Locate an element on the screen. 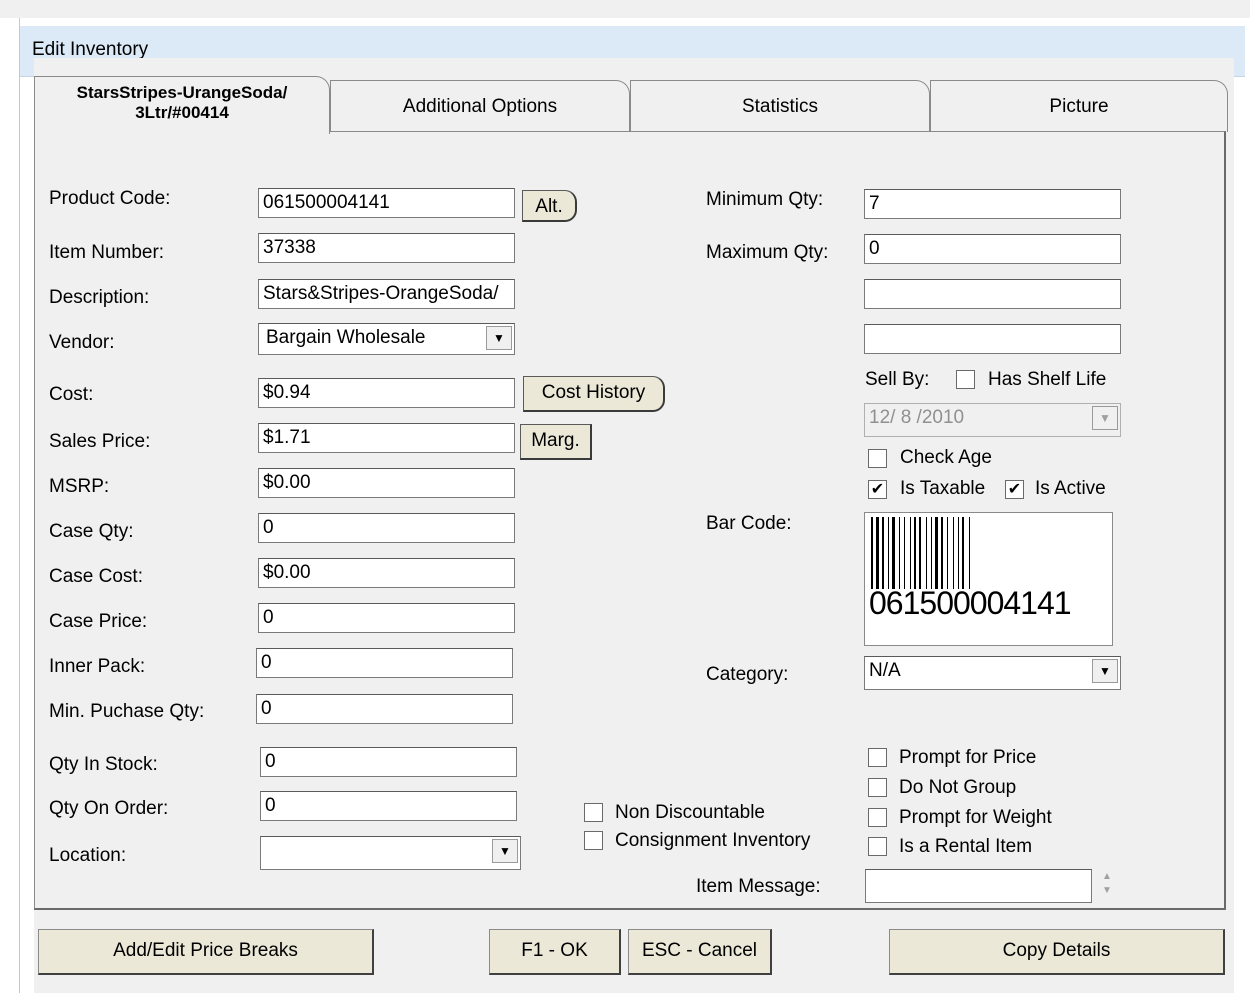 The image size is (1250, 995). product-code-input: 061500004141 is located at coordinates (386, 203).